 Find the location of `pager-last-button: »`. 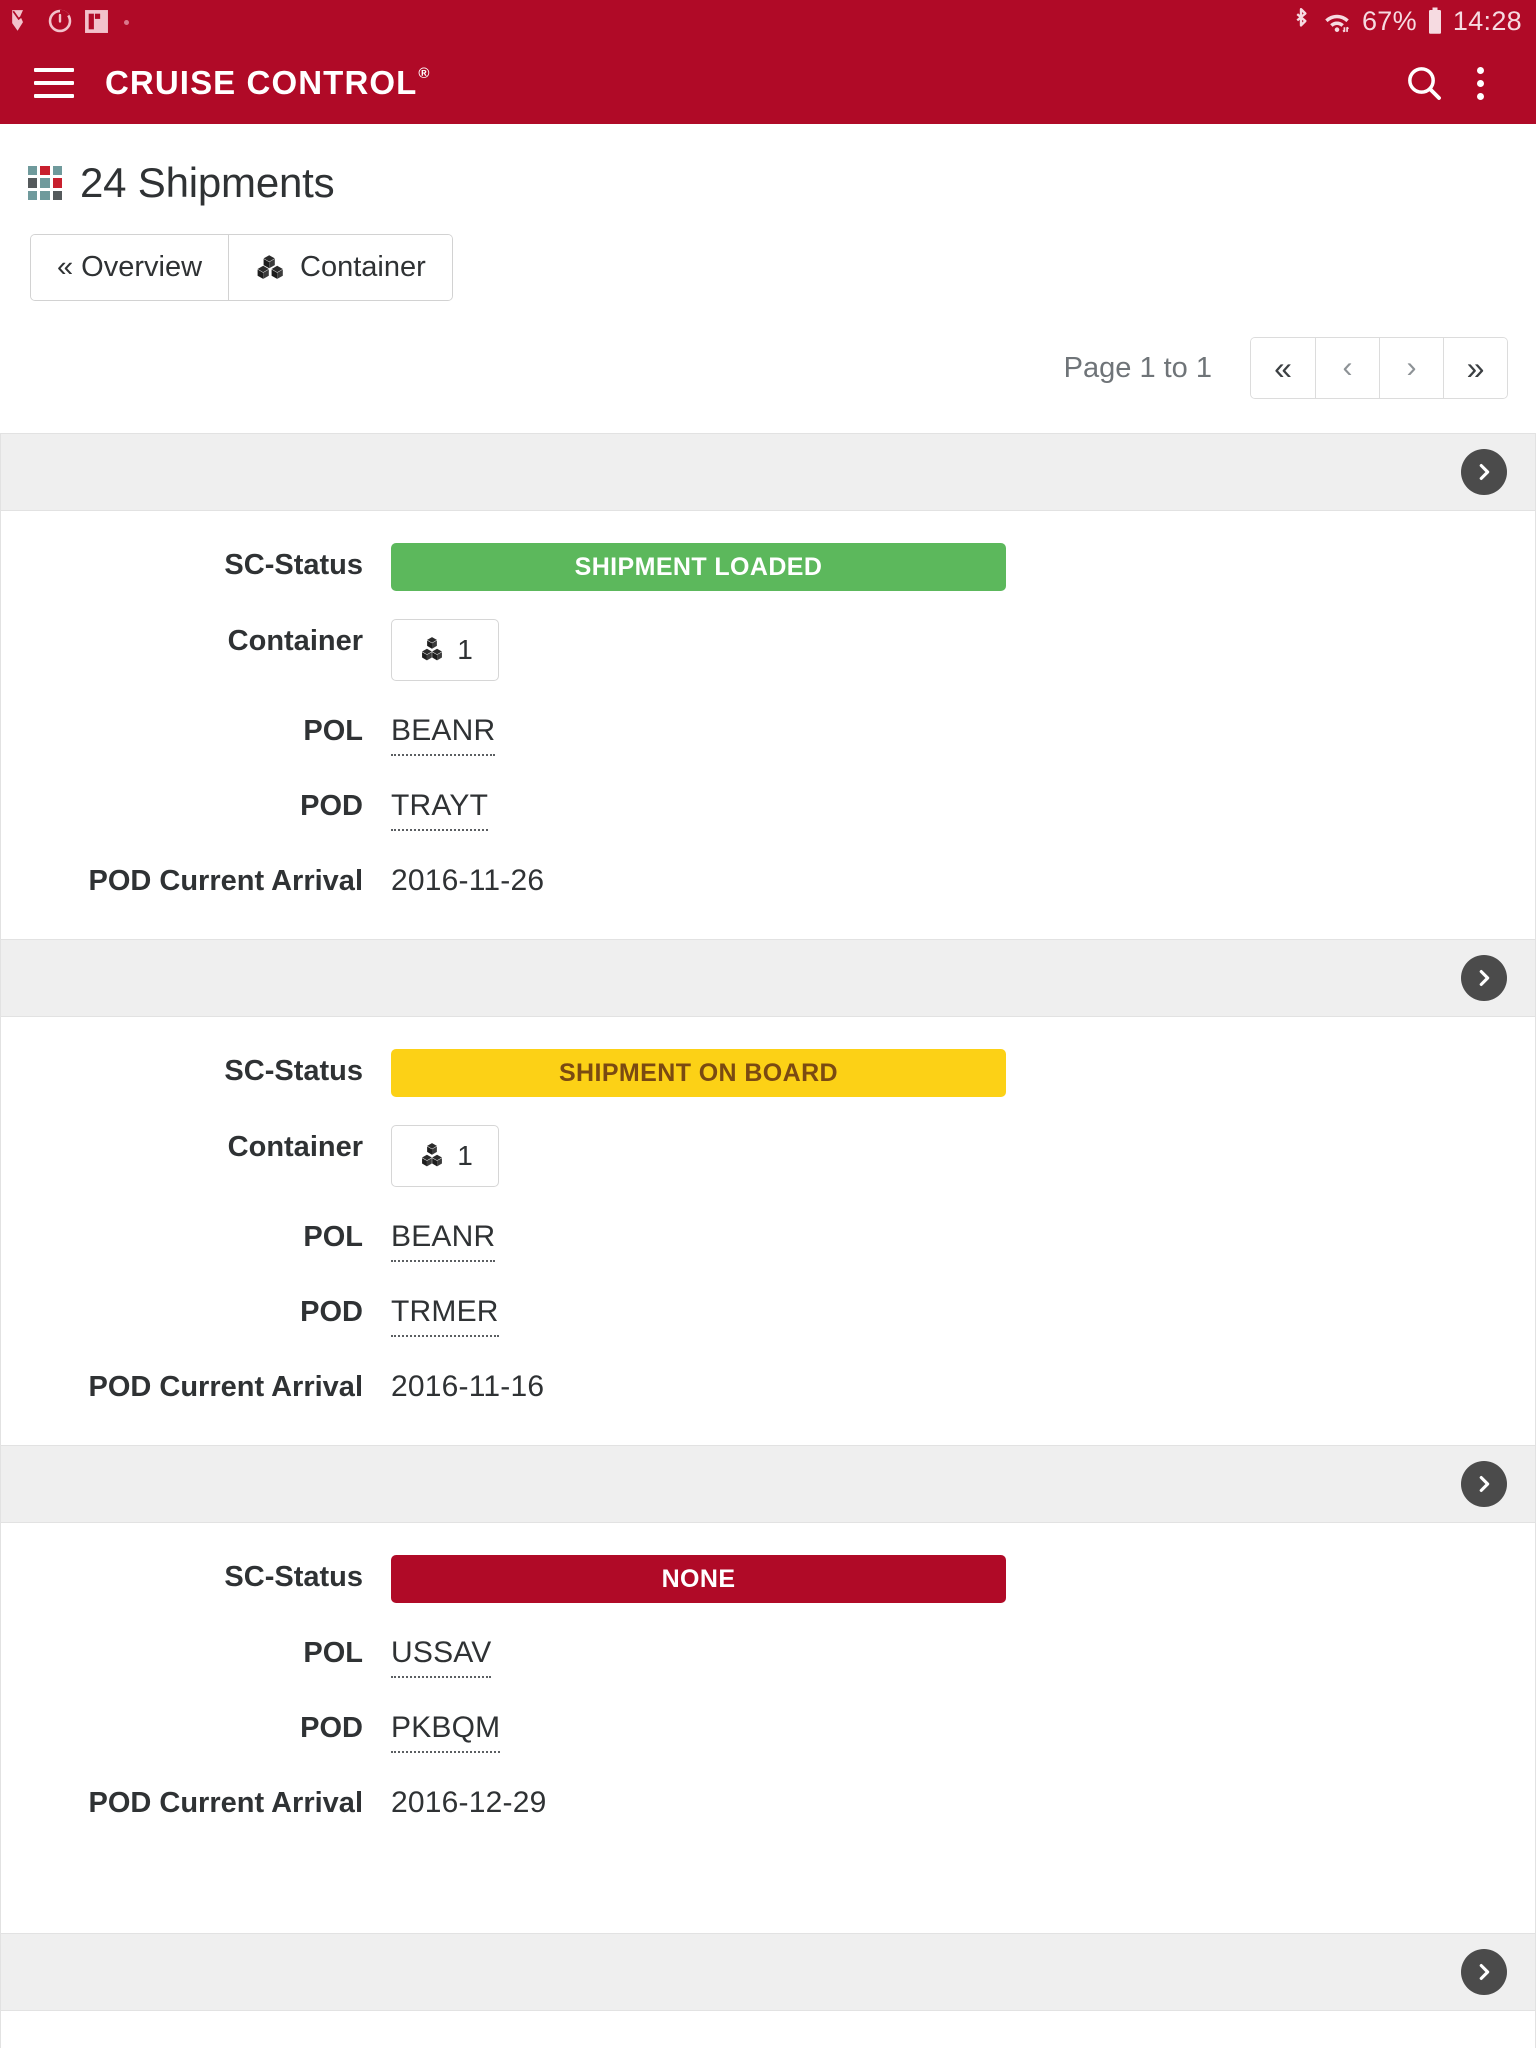

pager-last-button: » is located at coordinates (1475, 368).